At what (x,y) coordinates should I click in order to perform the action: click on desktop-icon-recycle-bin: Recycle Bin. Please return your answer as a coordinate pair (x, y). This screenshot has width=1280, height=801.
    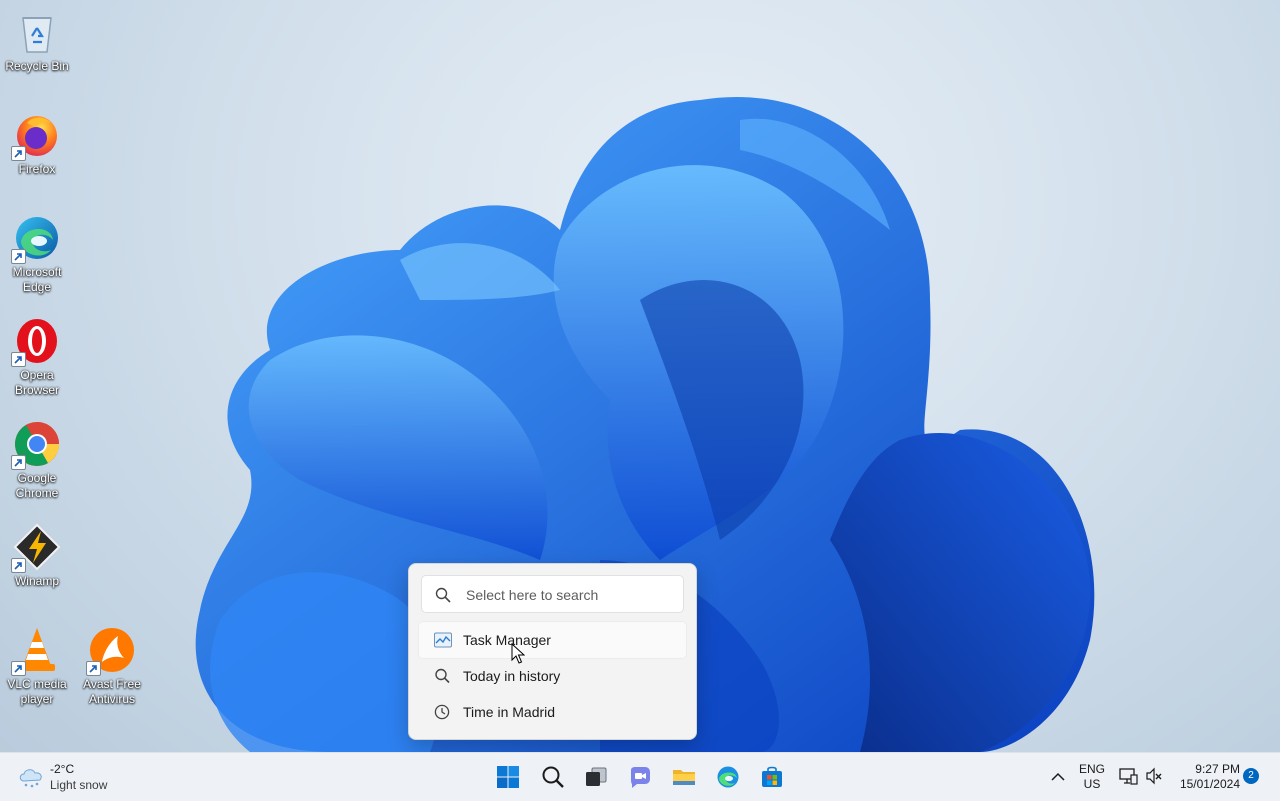
    Looking at the image, I should click on (37, 41).